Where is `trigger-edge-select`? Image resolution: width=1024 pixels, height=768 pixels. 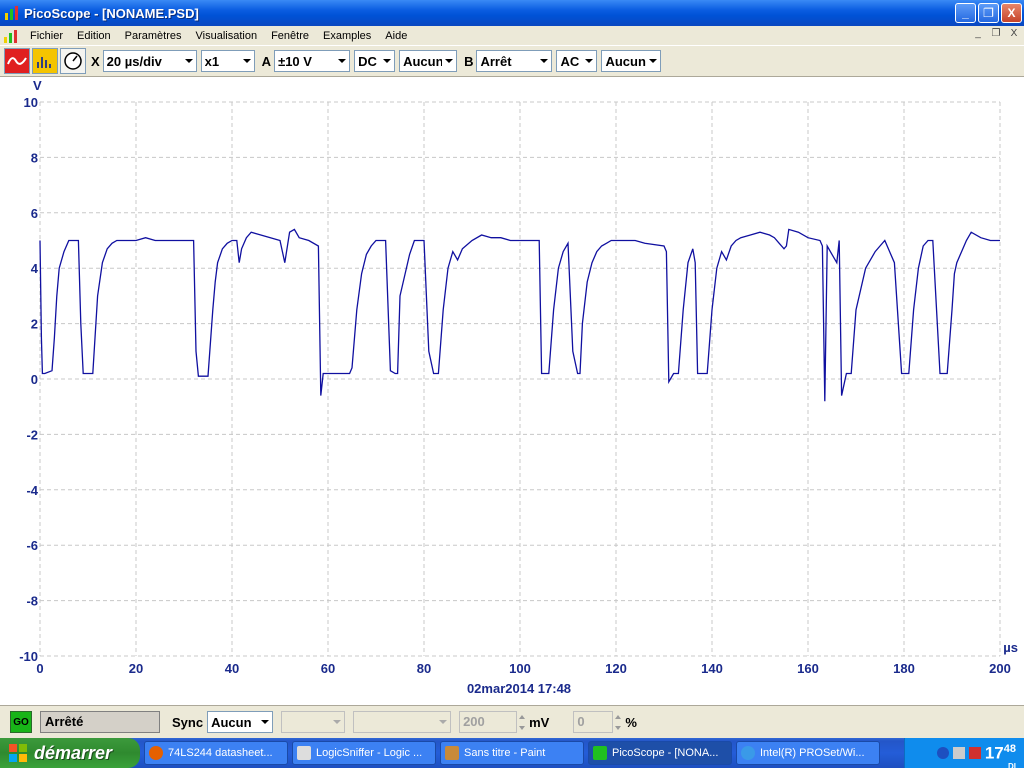 trigger-edge-select is located at coordinates (402, 722).